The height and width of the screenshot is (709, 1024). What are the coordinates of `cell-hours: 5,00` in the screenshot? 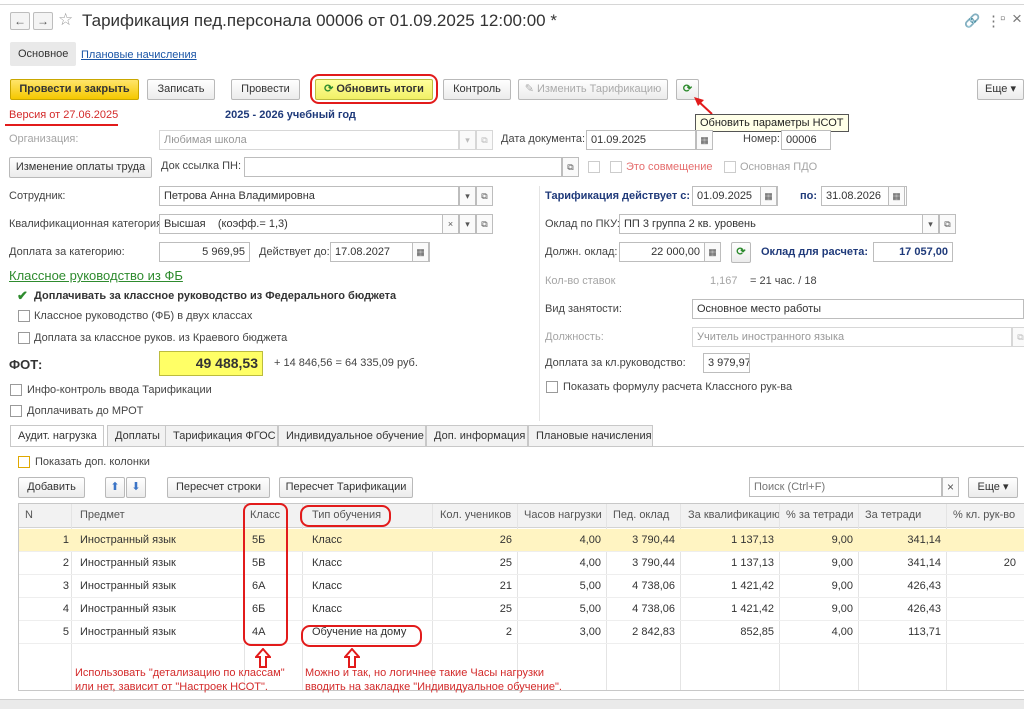 It's located at (590, 586).